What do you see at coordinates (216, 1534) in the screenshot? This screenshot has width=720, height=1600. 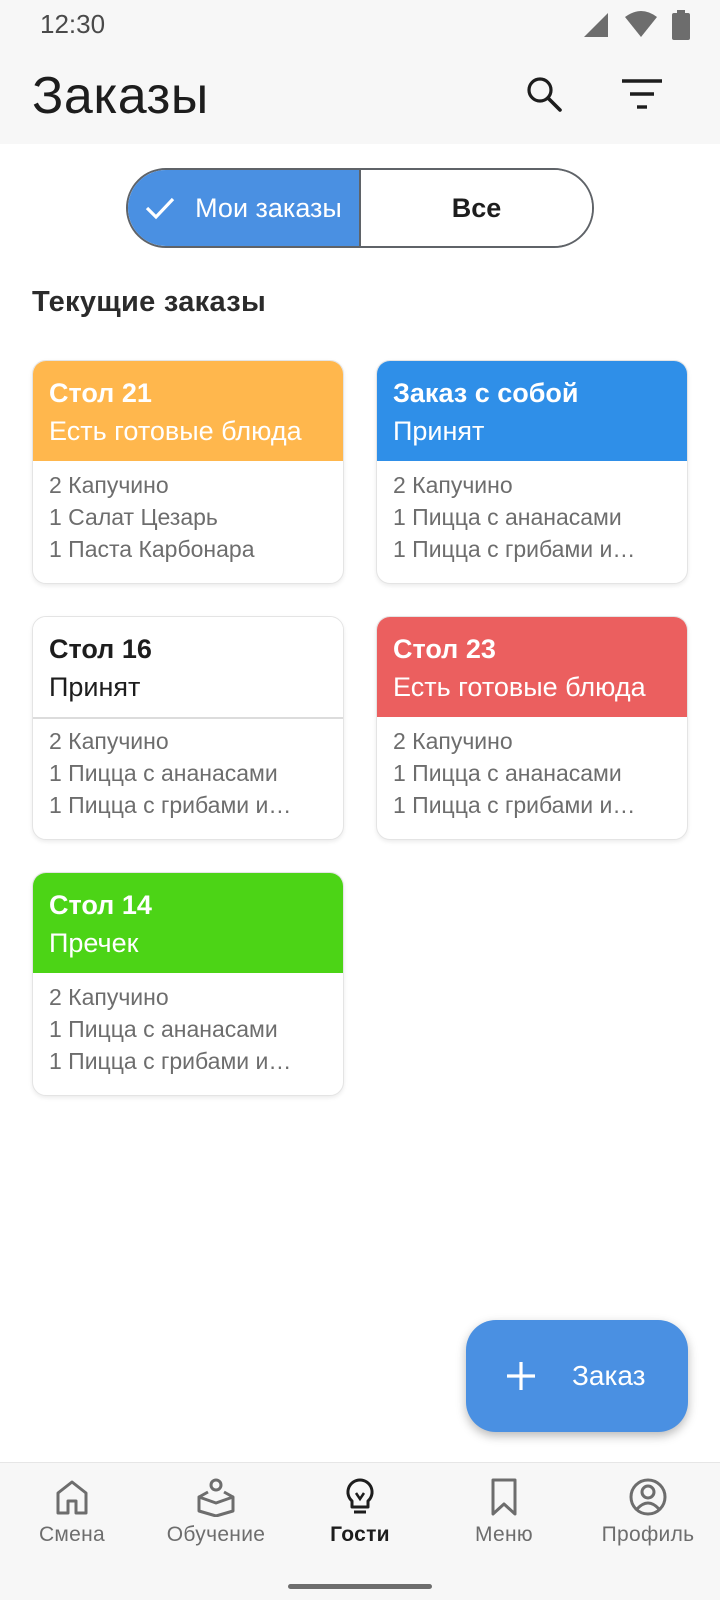 I see `nav-label: Обучение` at bounding box center [216, 1534].